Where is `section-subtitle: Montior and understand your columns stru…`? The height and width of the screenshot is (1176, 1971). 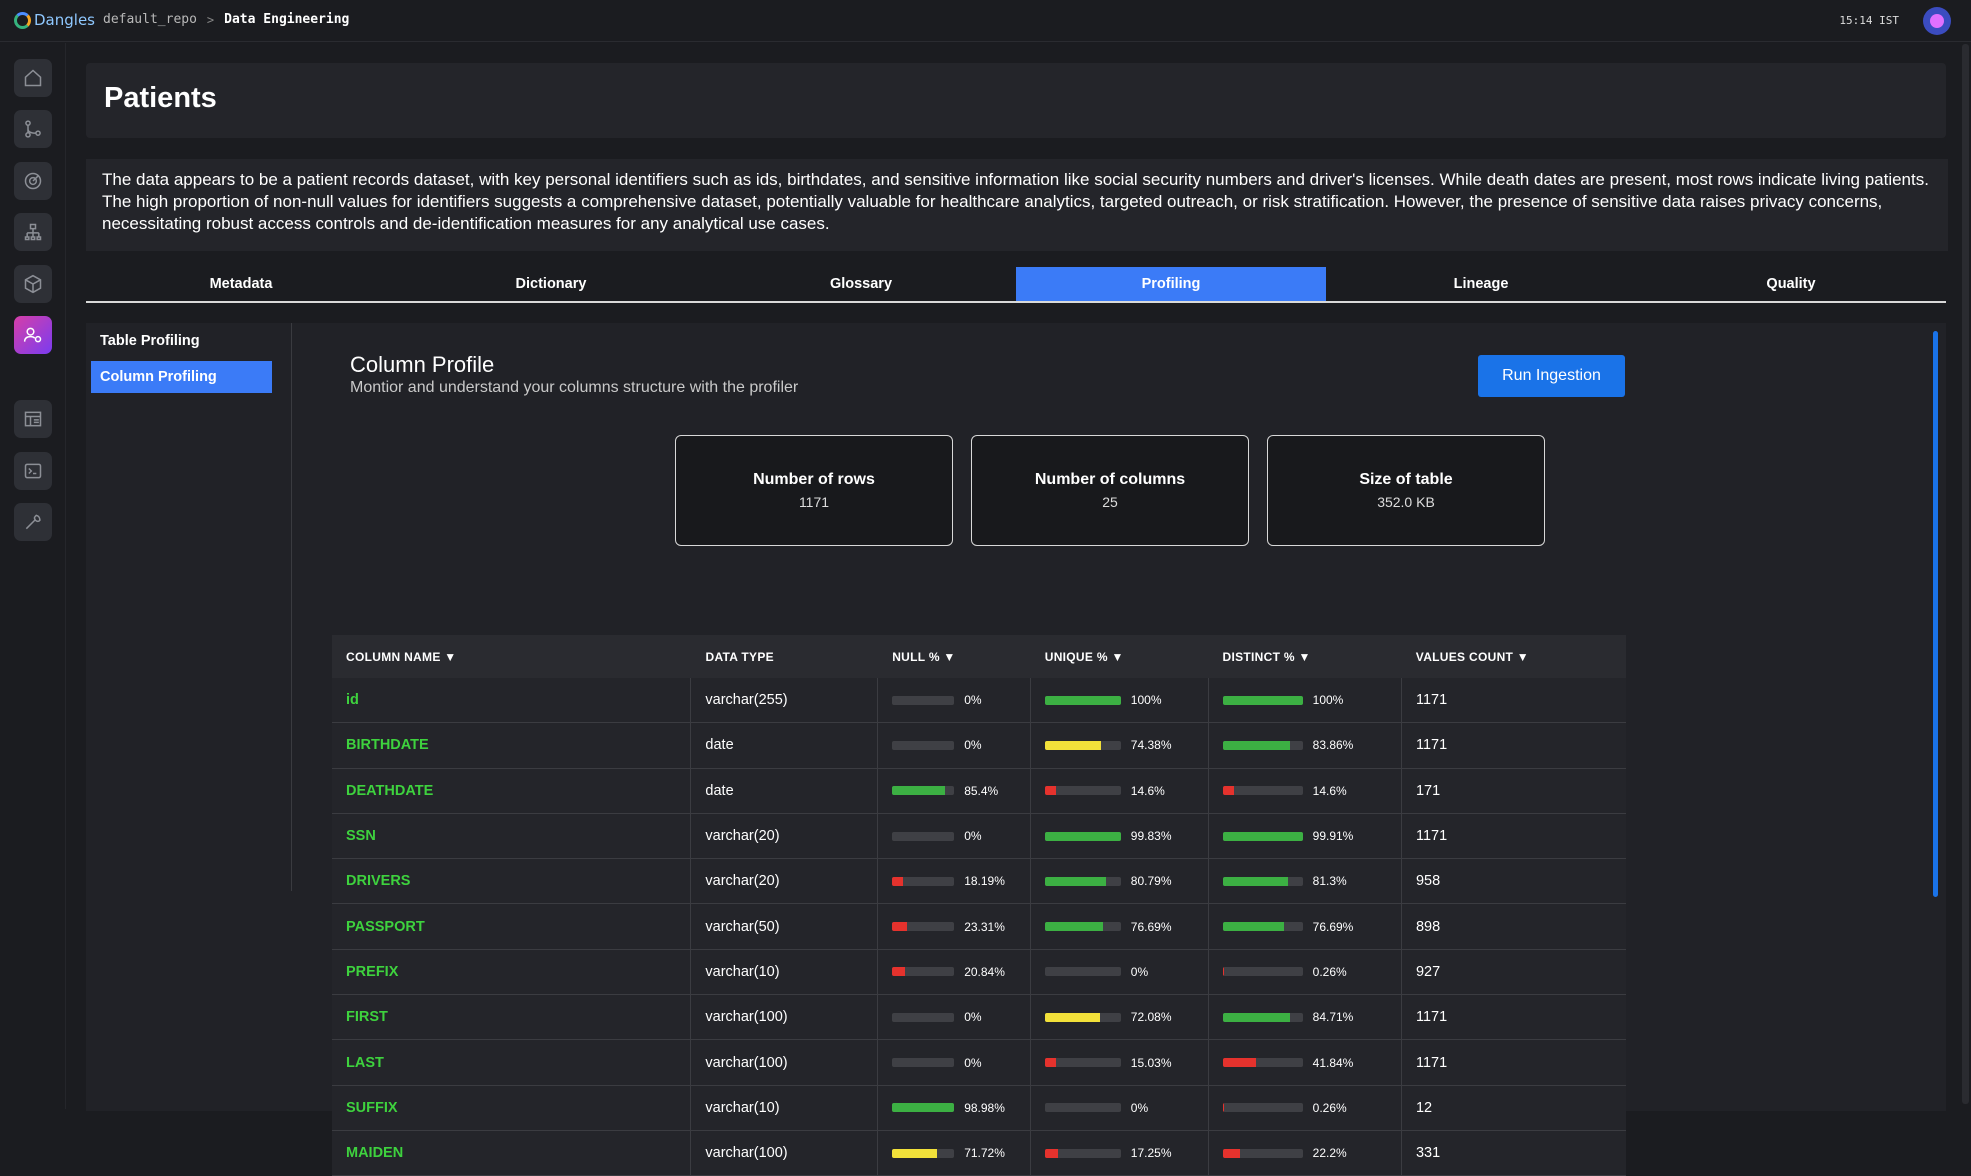 section-subtitle: Montior and understand your columns stru… is located at coordinates (574, 387).